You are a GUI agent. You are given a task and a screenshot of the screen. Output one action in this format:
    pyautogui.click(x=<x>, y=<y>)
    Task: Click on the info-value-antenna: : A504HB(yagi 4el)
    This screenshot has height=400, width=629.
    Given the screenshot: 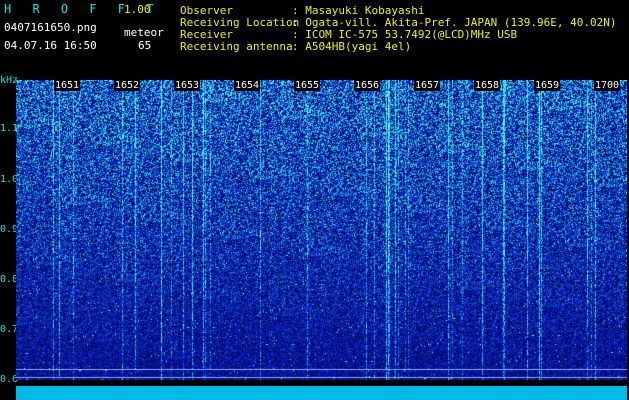 What is the action you would take?
    pyautogui.click(x=352, y=46)
    